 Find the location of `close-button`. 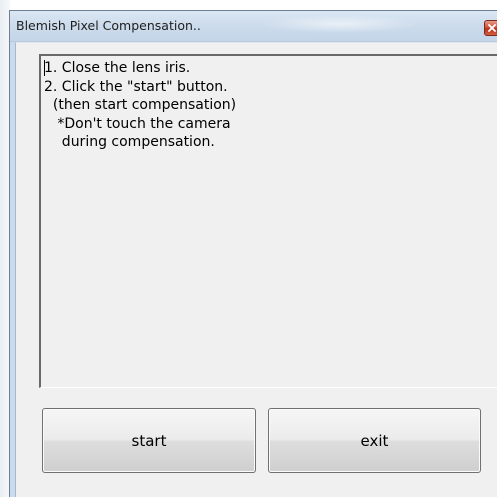

close-button is located at coordinates (490, 28).